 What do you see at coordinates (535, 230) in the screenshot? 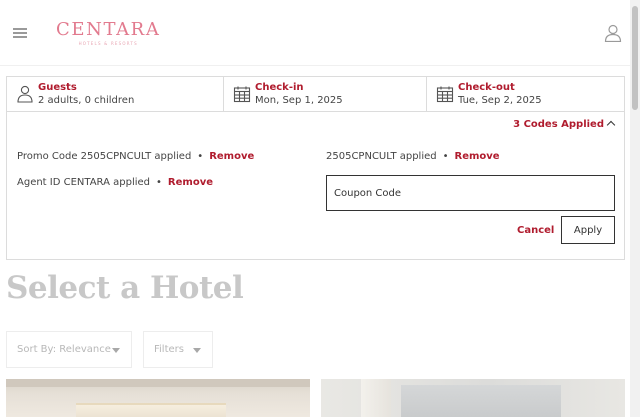
I see `cancel-button: Cancel` at bounding box center [535, 230].